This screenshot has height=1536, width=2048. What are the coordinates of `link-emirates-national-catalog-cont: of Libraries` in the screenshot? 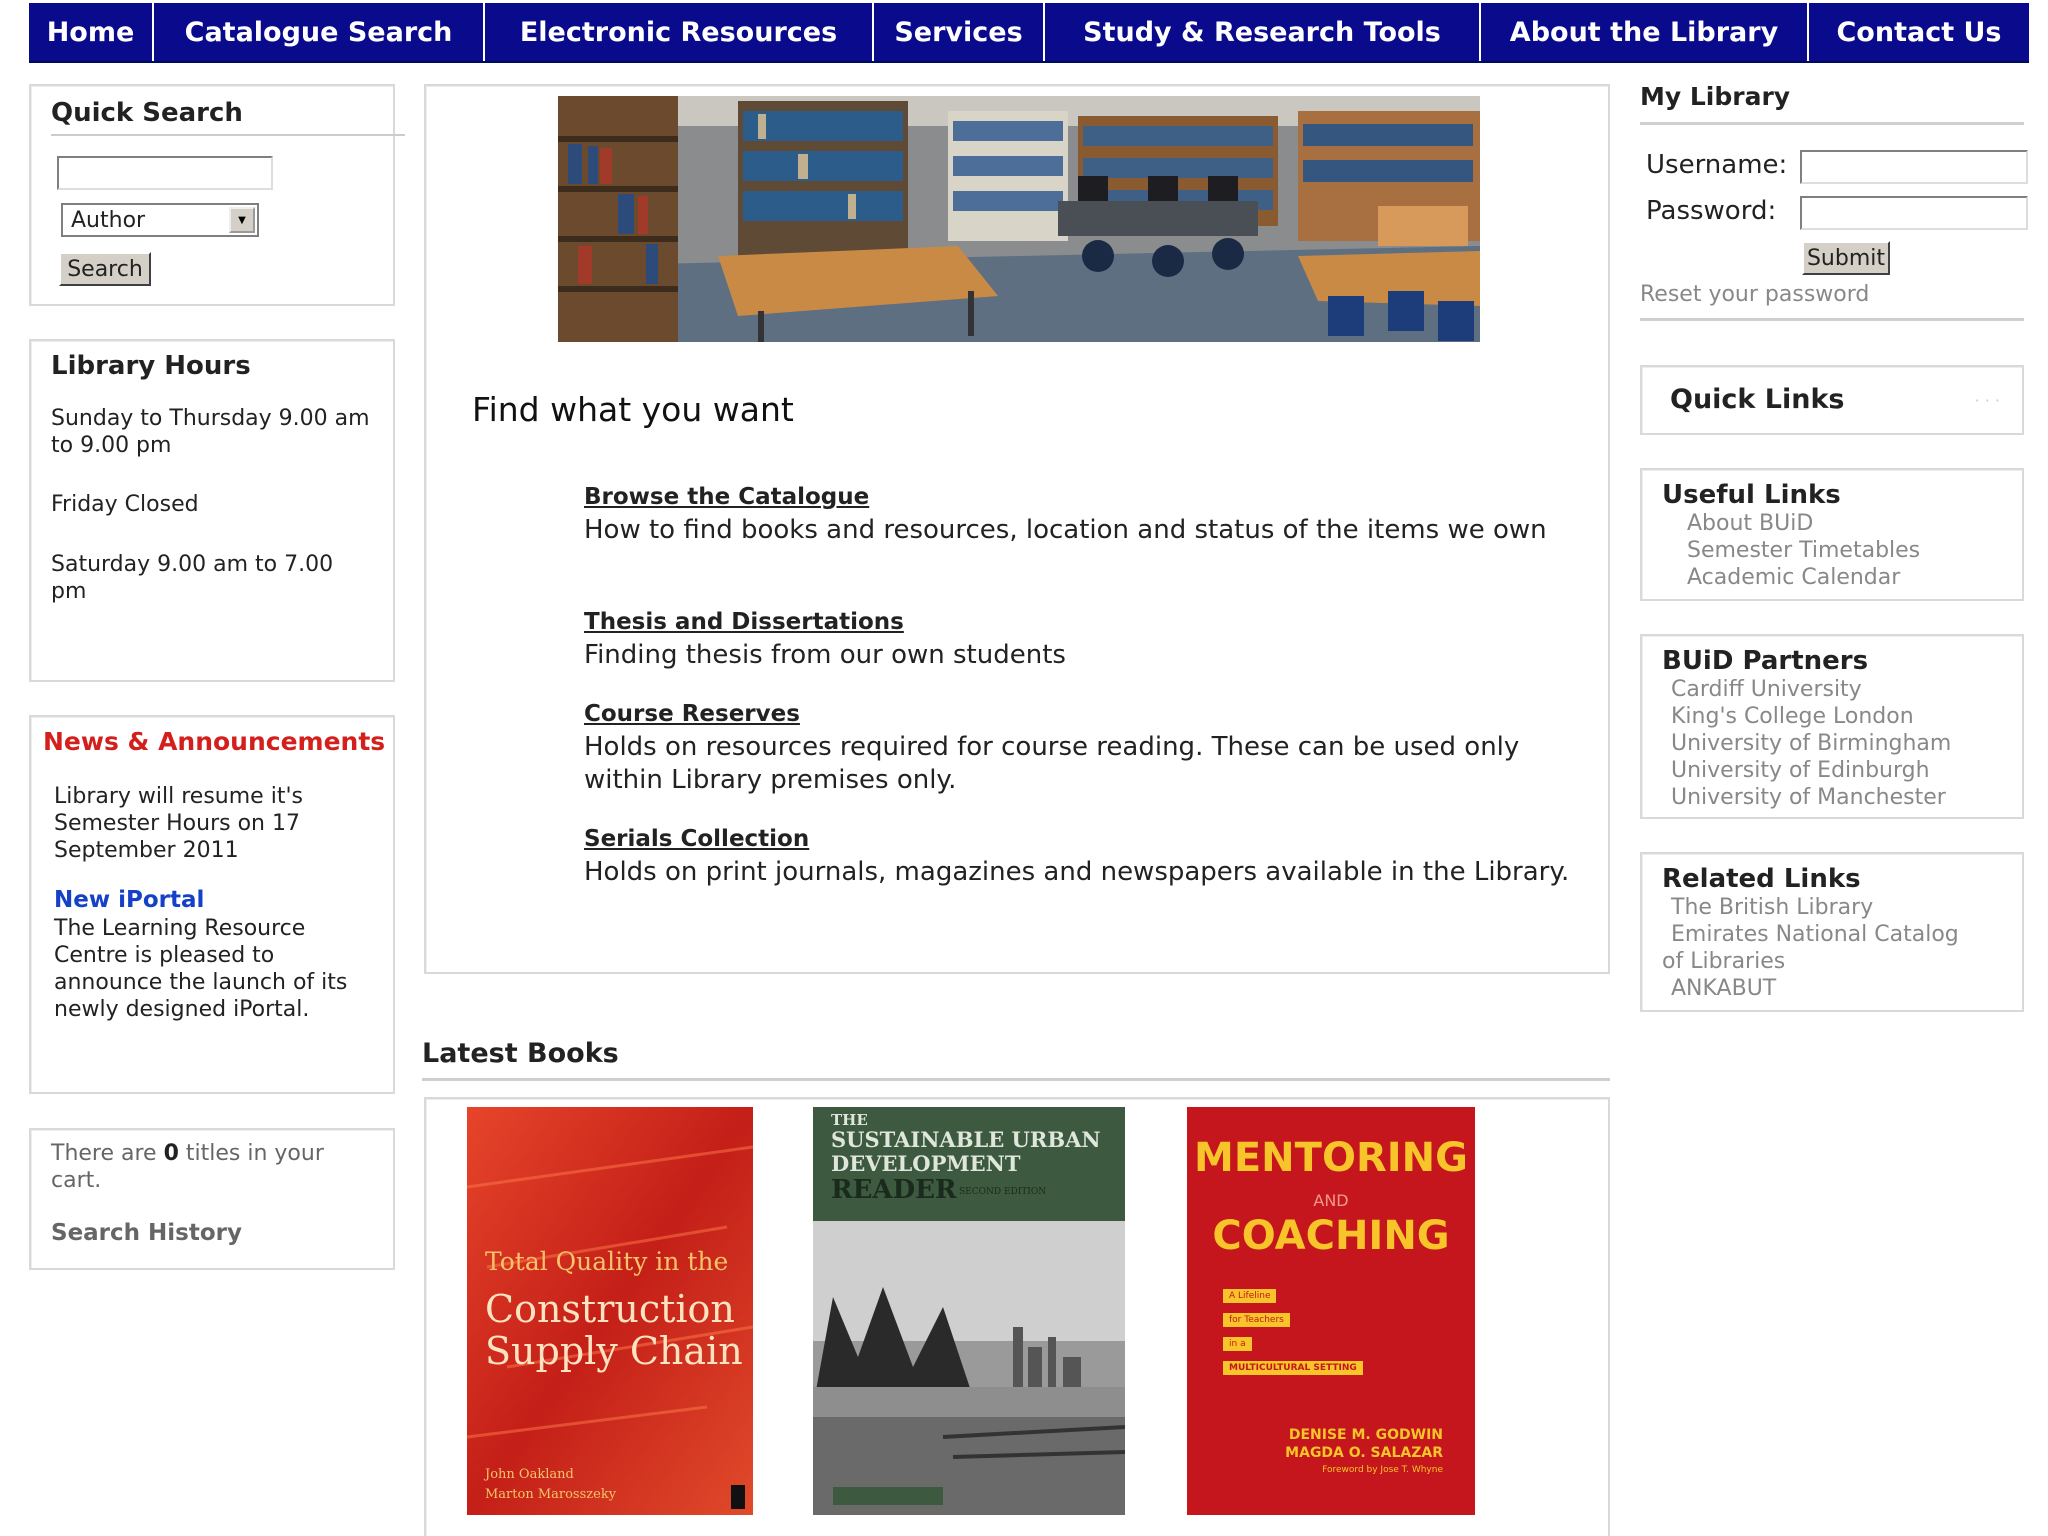 It's located at (1832, 961).